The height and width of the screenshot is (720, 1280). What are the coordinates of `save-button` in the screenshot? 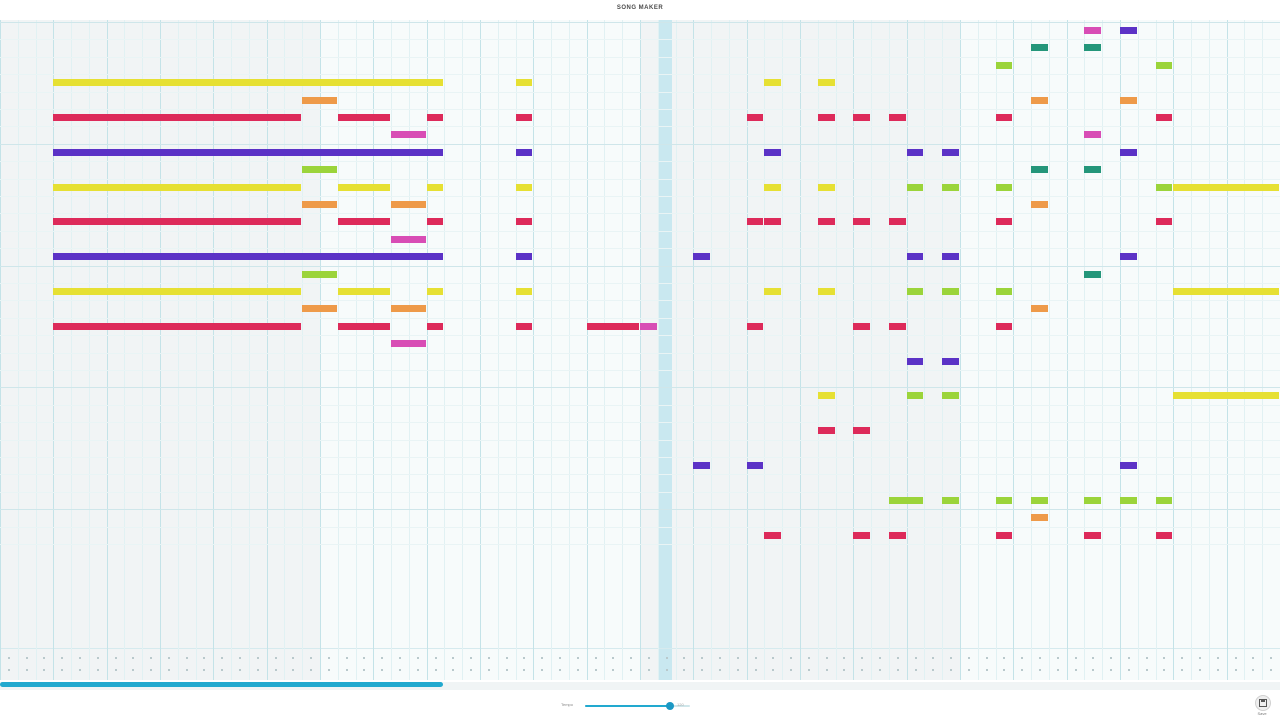 It's located at (1263, 703).